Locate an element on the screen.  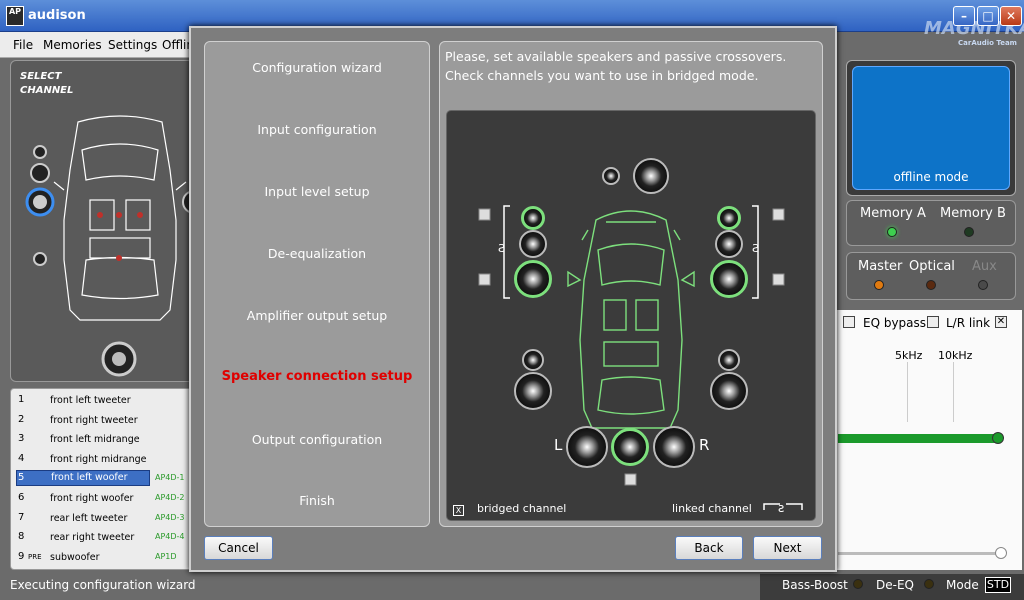
step-finish: Finish is located at coordinates (317, 500).